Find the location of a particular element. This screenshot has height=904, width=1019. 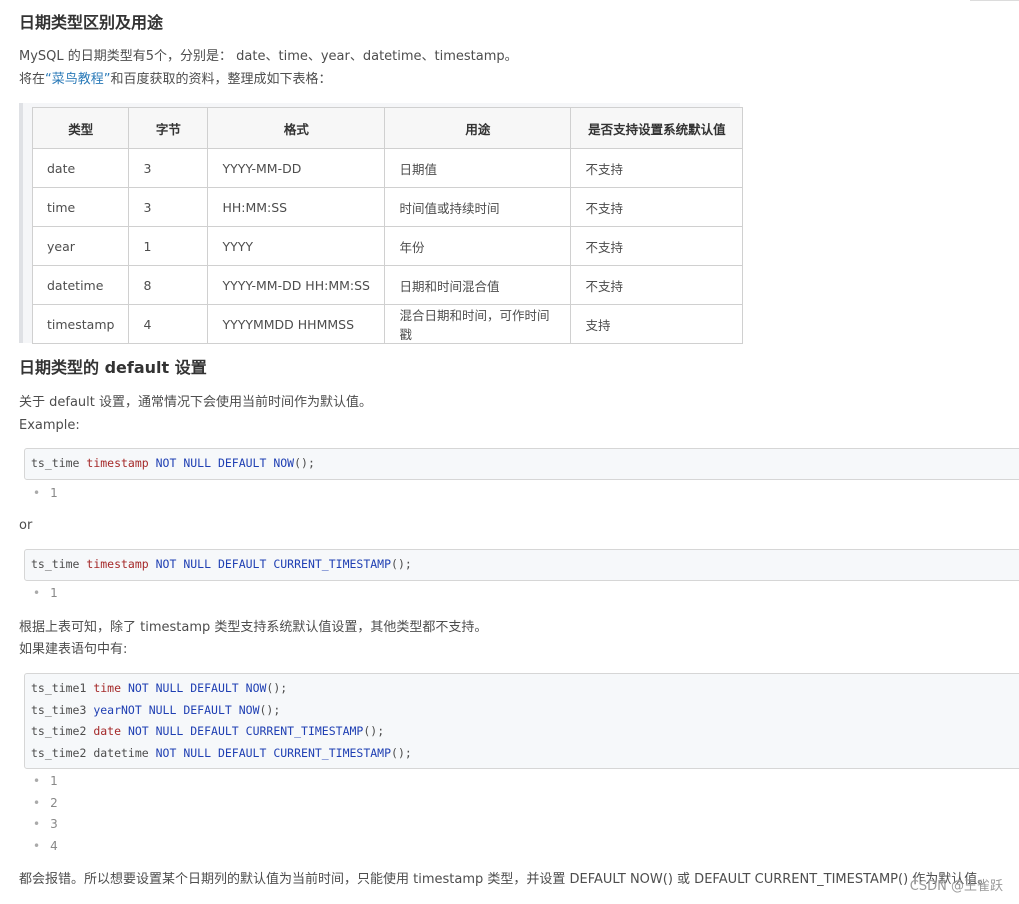

code-column: ts_time3 is located at coordinates (62, 709).